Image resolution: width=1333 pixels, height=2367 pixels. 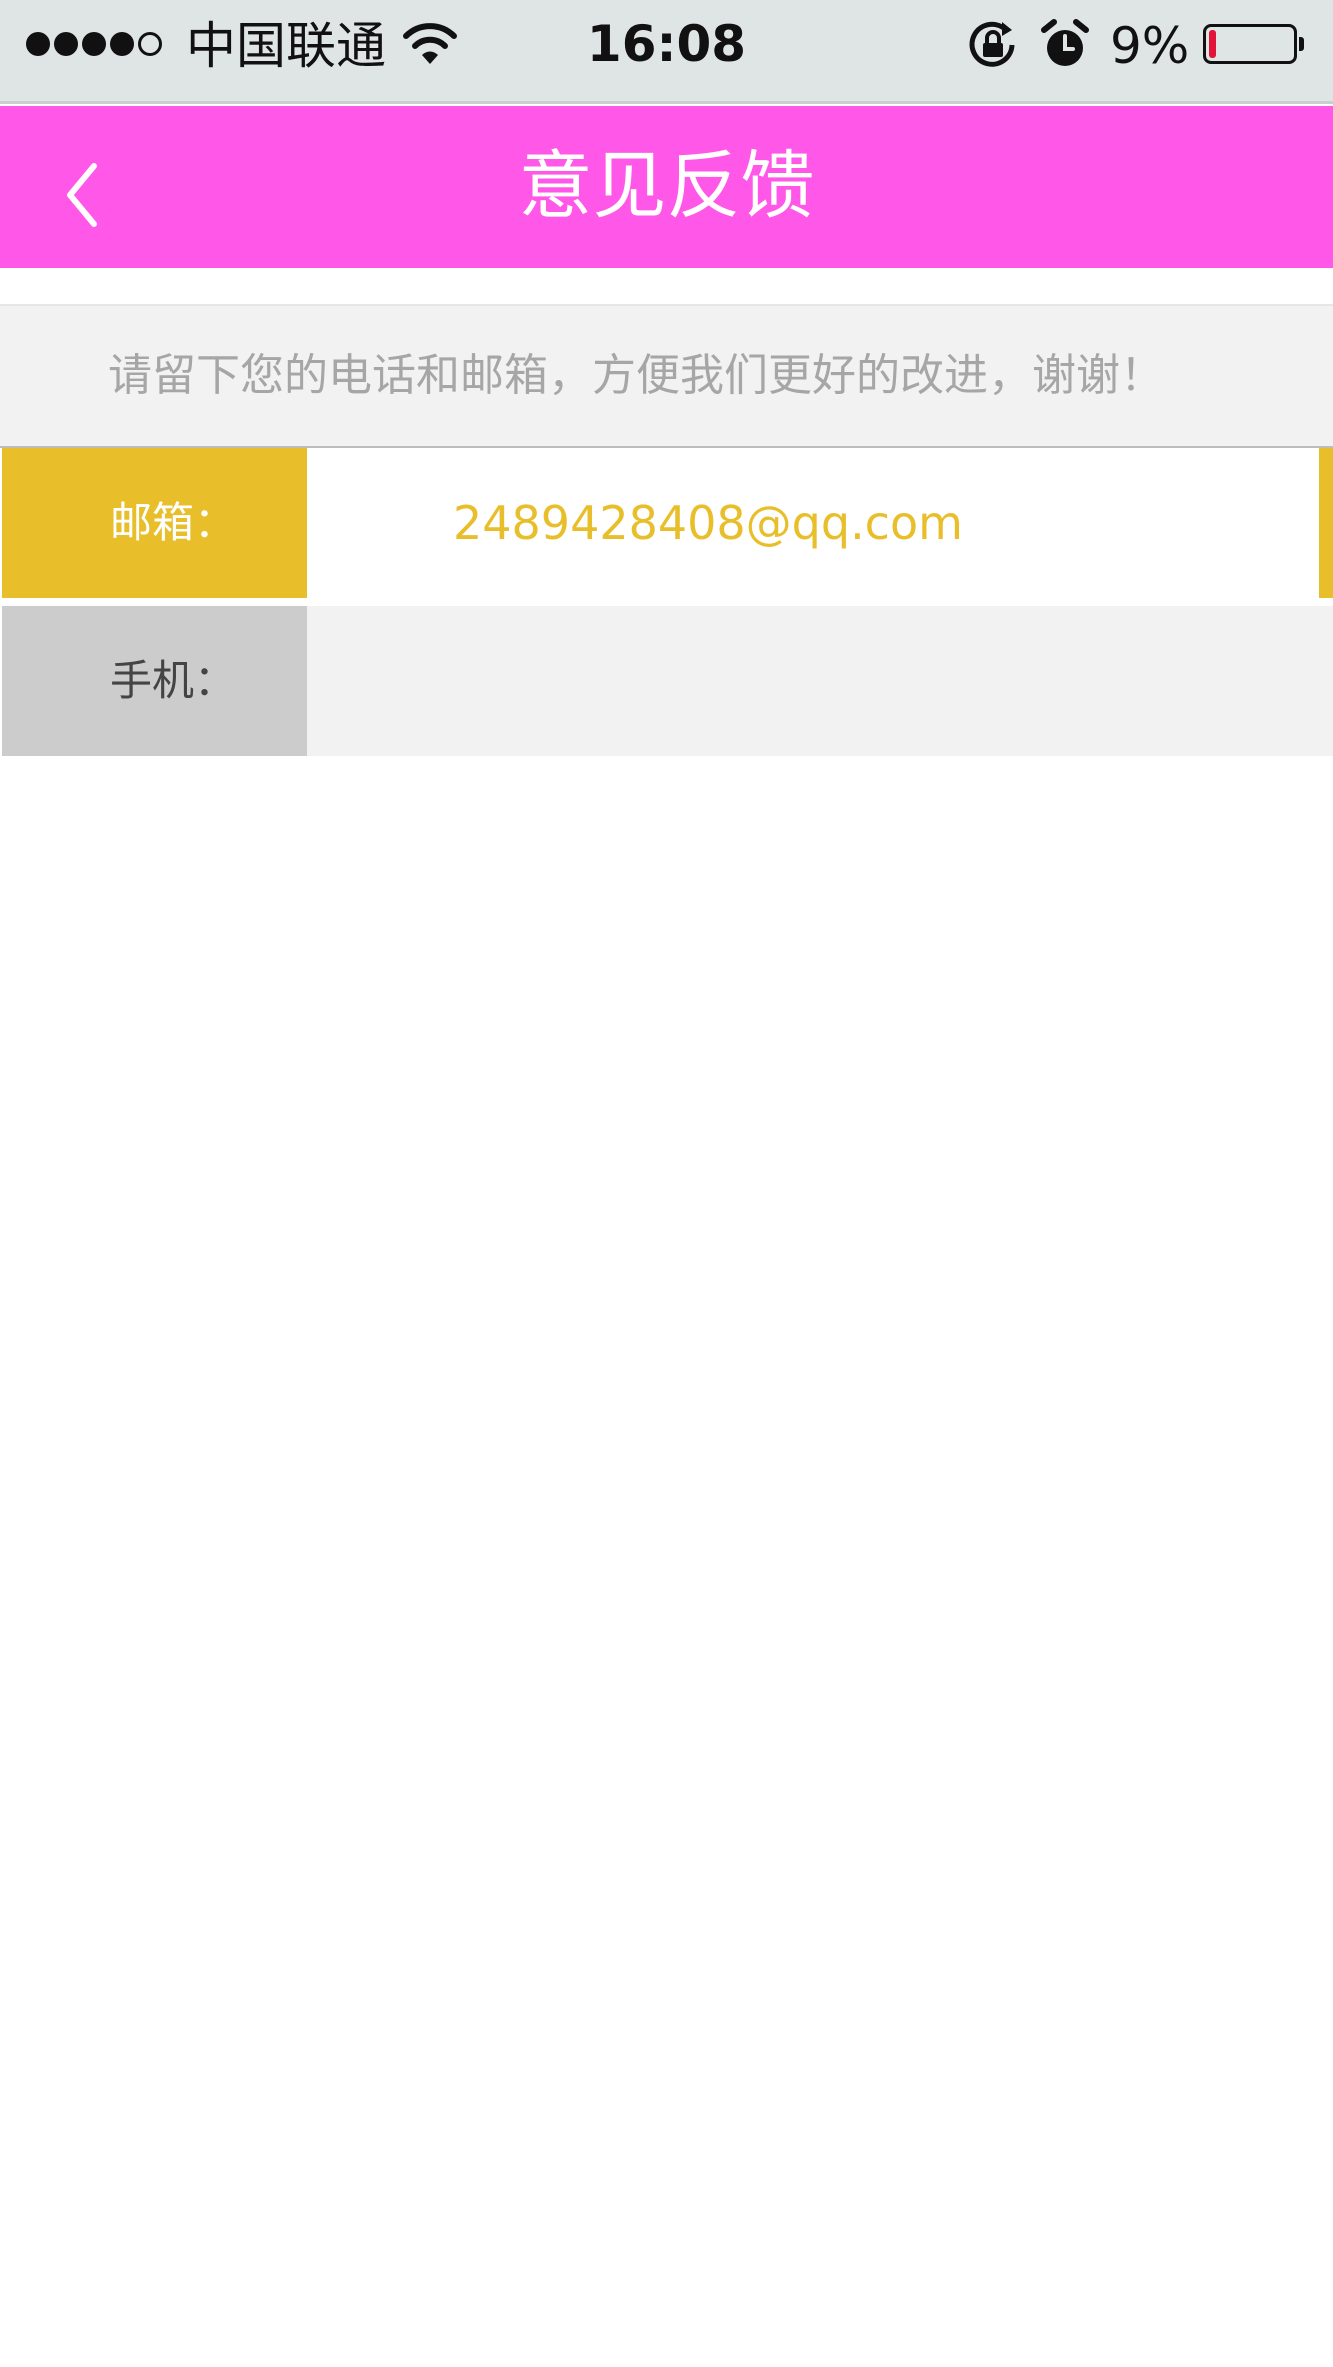 What do you see at coordinates (286, 46) in the screenshot?
I see `carrier-name: 中国联通` at bounding box center [286, 46].